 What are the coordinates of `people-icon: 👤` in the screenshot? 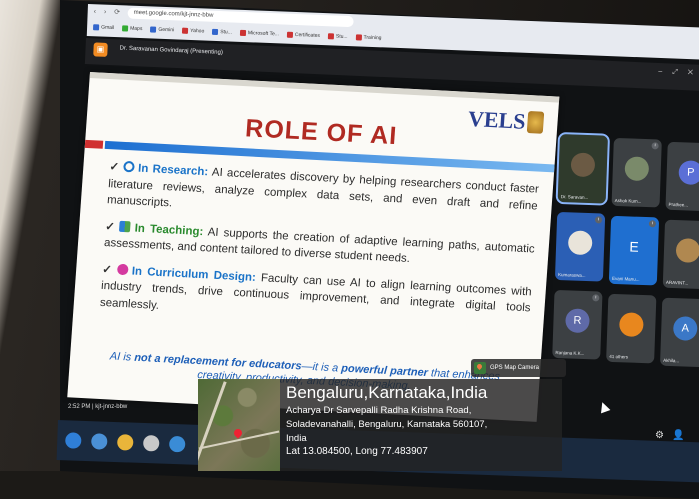 It's located at (678, 435).